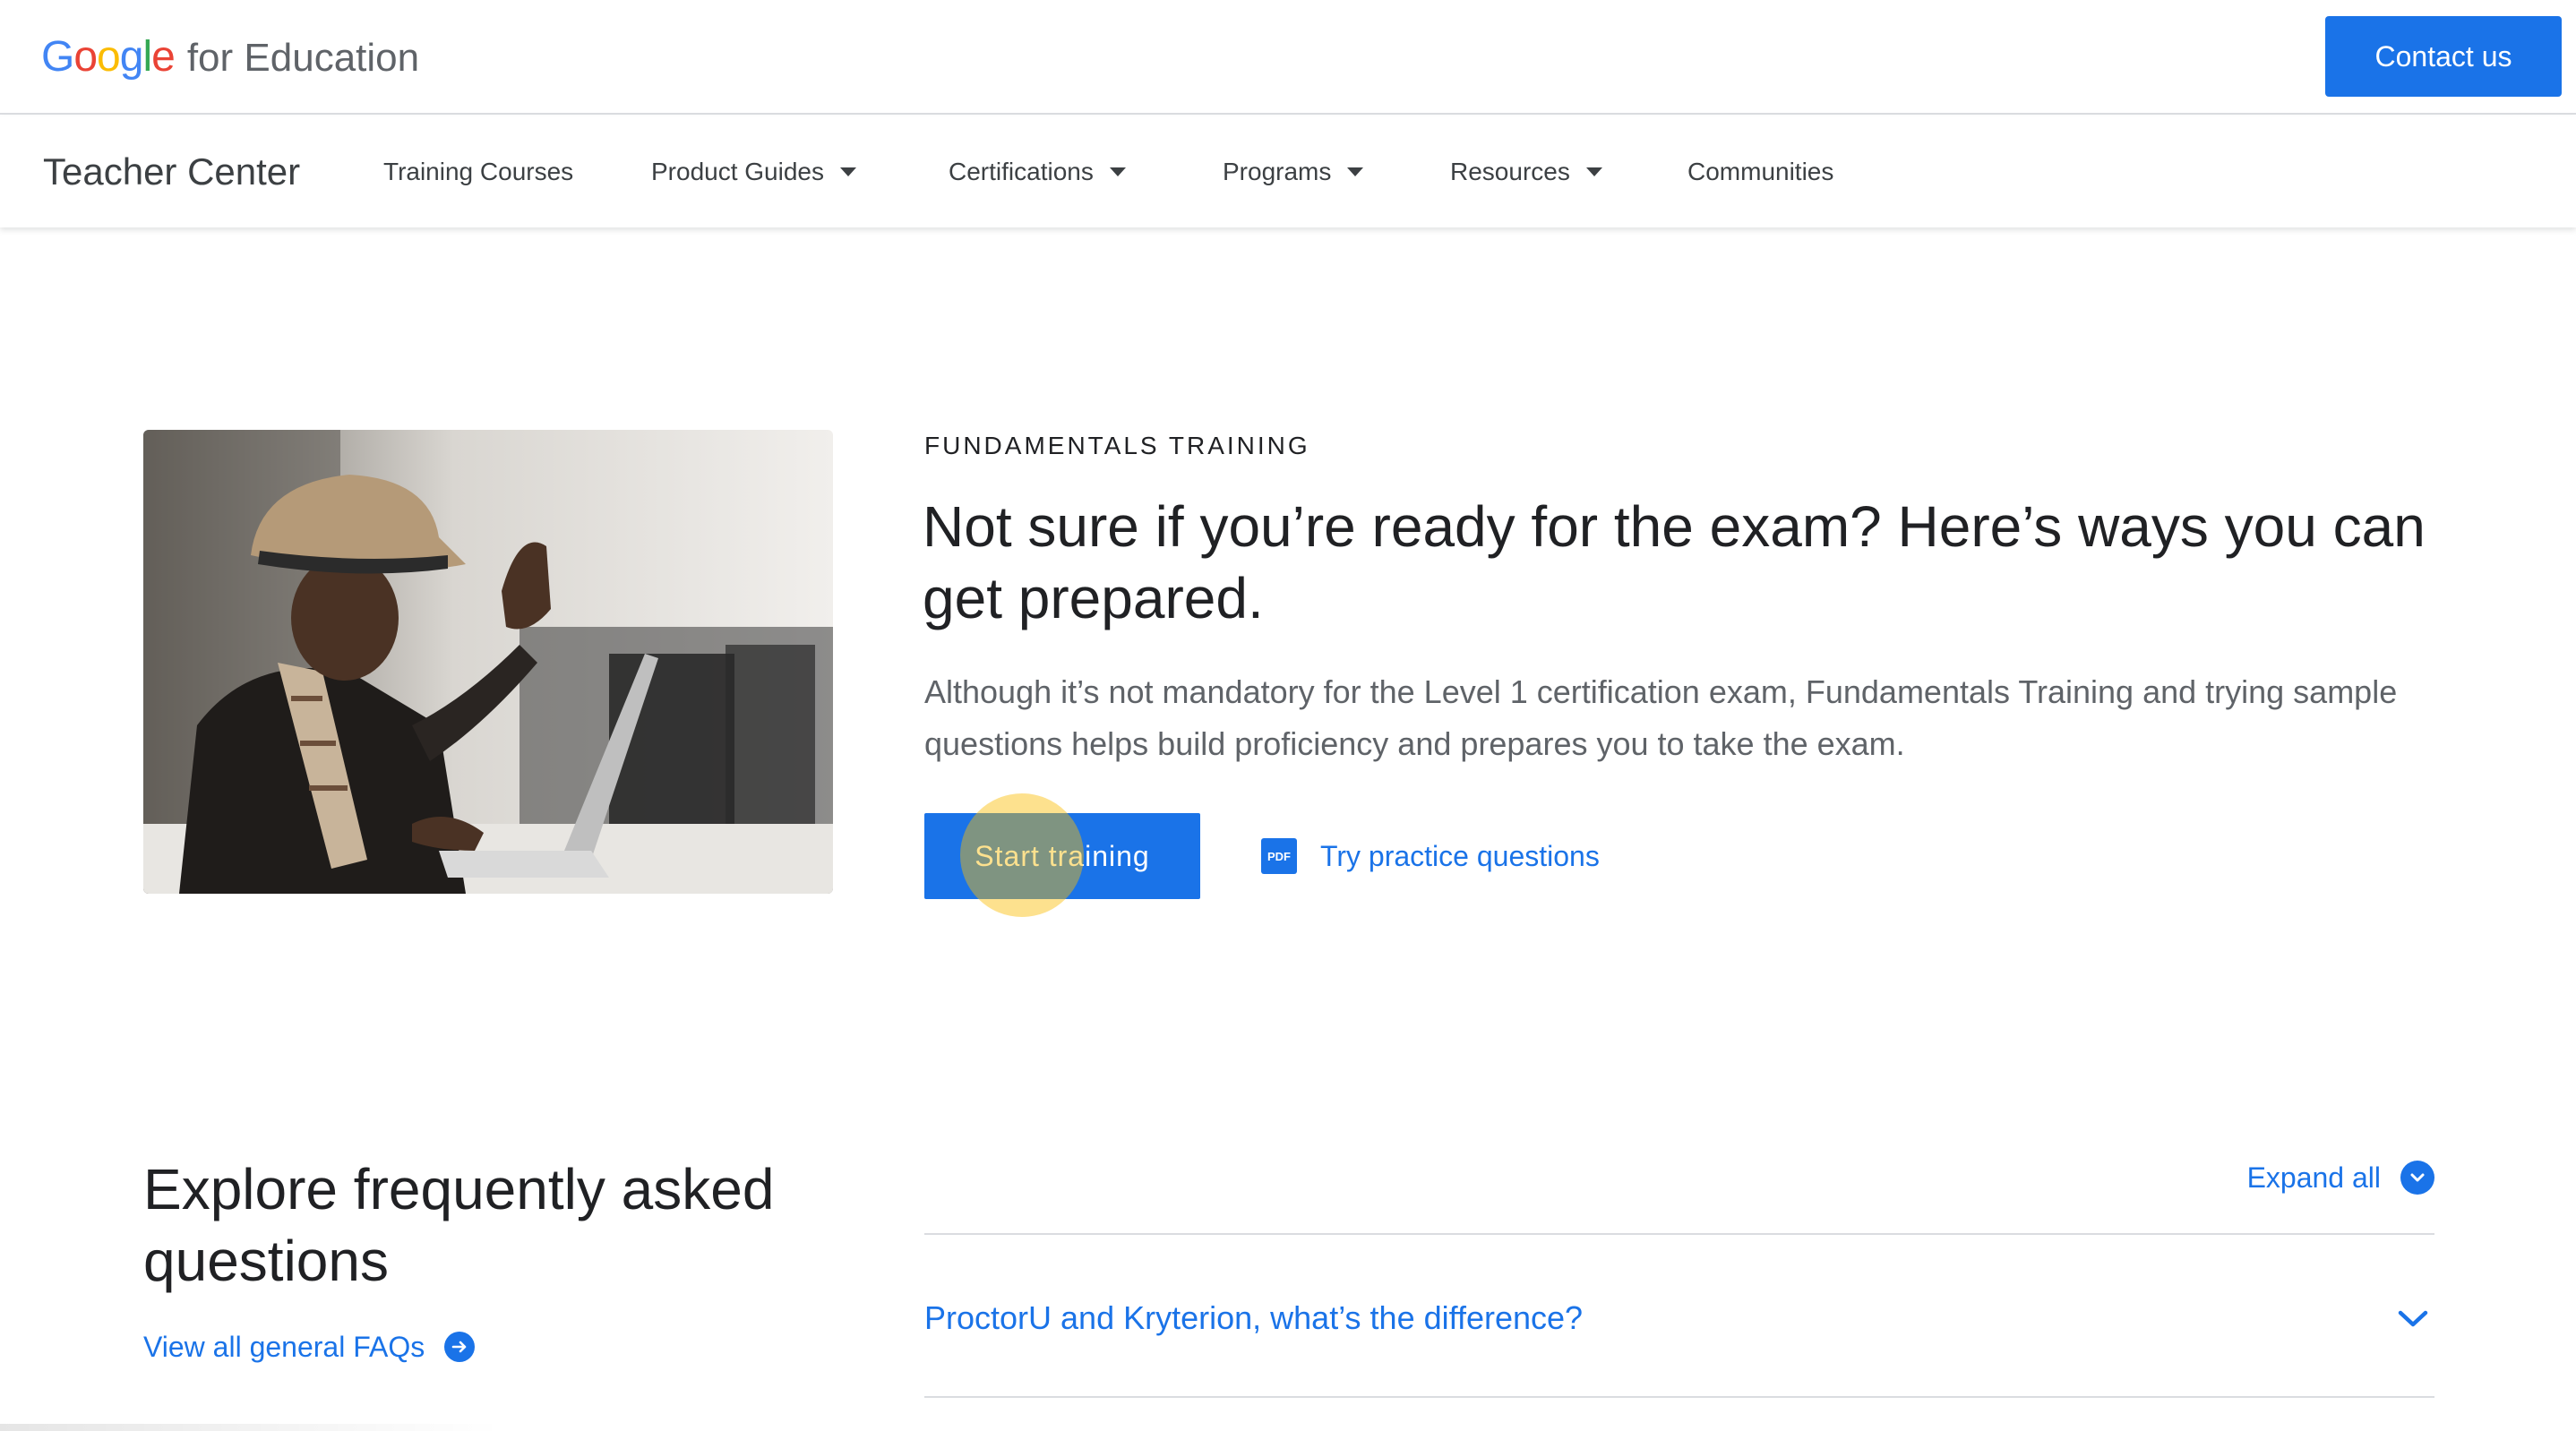 The height and width of the screenshot is (1431, 2576). What do you see at coordinates (1279, 856) in the screenshot?
I see `pdf-icon: PDF` at bounding box center [1279, 856].